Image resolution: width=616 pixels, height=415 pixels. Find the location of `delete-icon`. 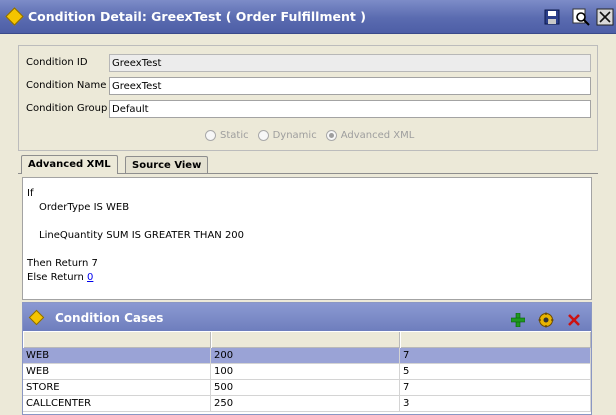

delete-icon is located at coordinates (574, 320).